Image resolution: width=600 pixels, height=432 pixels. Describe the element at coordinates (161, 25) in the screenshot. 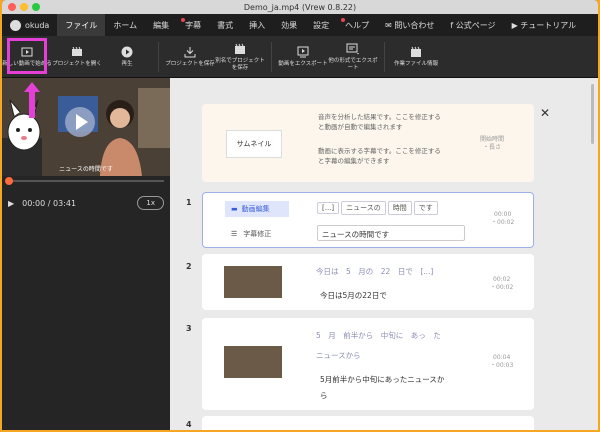

I see `menu-edit: 編集` at that location.